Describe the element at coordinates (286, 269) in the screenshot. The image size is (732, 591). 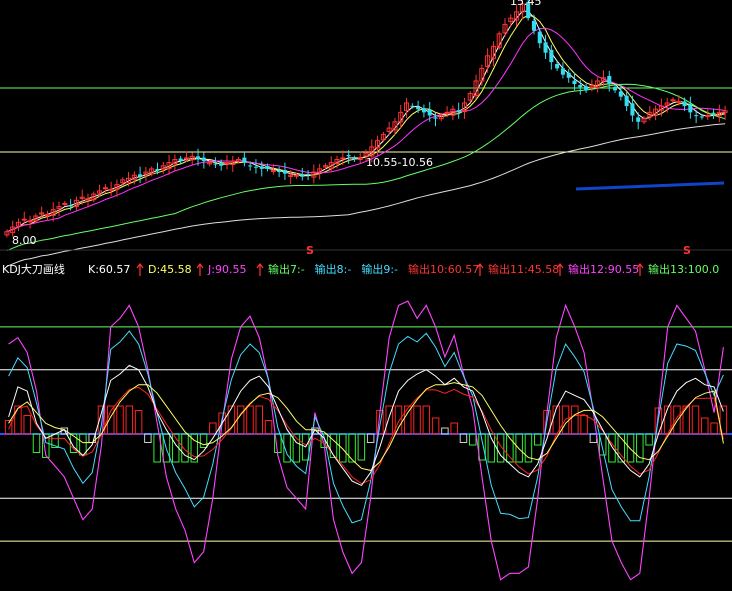
I see `indicator-value-4: 输出7:-` at that location.